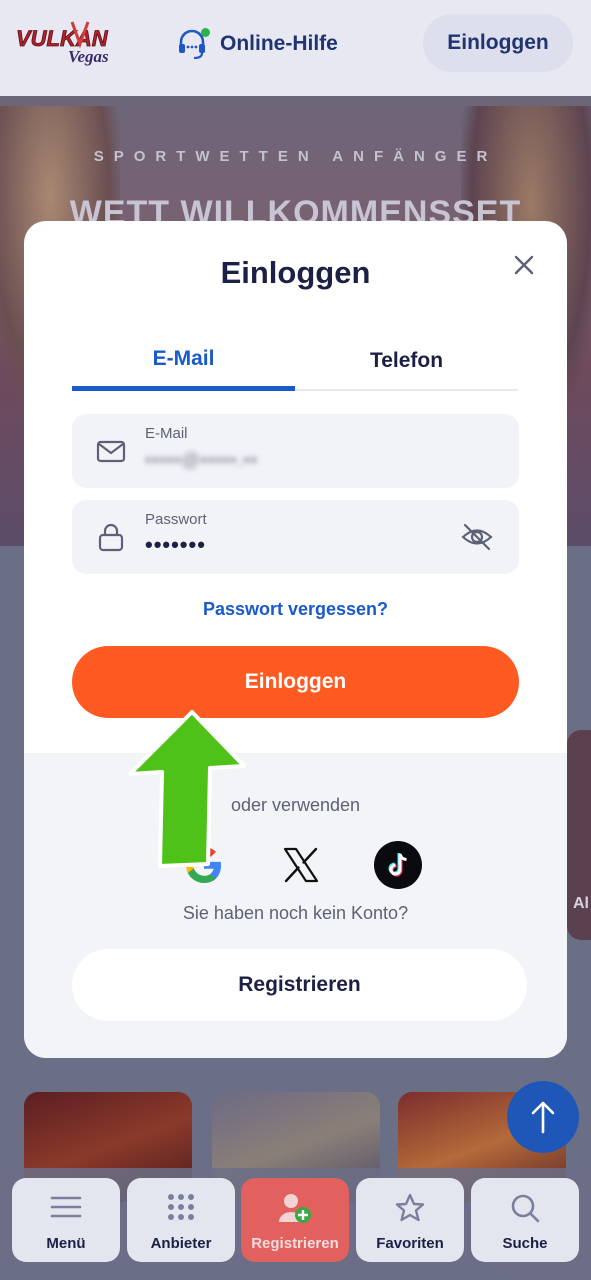 The image size is (591, 1280). I want to click on eye-off-icon, so click(477, 537).